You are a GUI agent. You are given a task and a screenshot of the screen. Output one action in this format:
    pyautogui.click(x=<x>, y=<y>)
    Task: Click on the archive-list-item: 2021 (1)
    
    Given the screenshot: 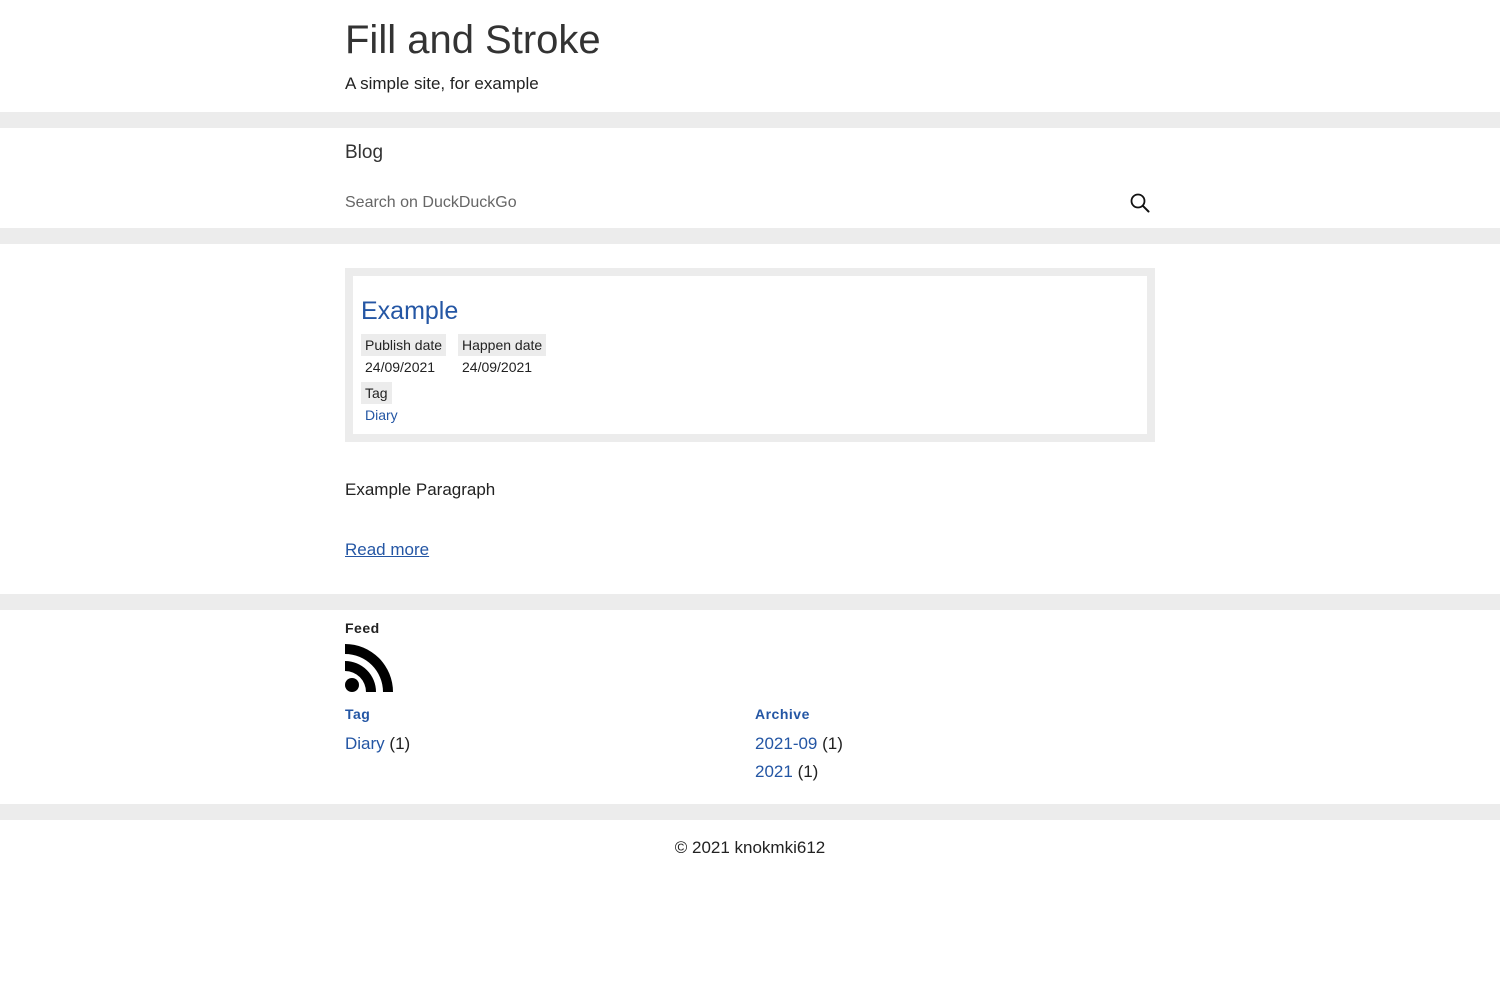 What is the action you would take?
    pyautogui.click(x=786, y=772)
    